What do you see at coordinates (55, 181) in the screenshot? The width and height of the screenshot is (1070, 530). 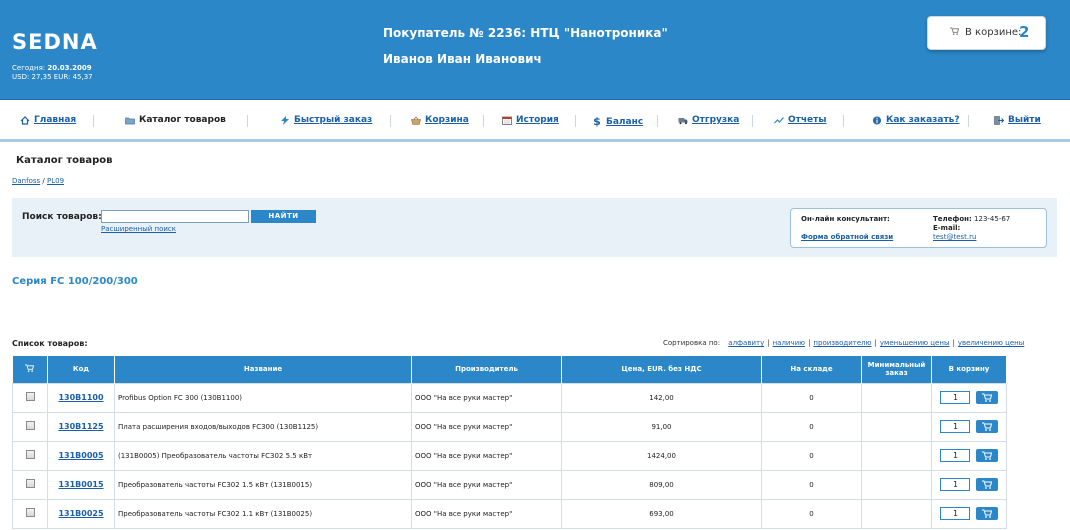 I see `breadcrumb-link: PL09` at bounding box center [55, 181].